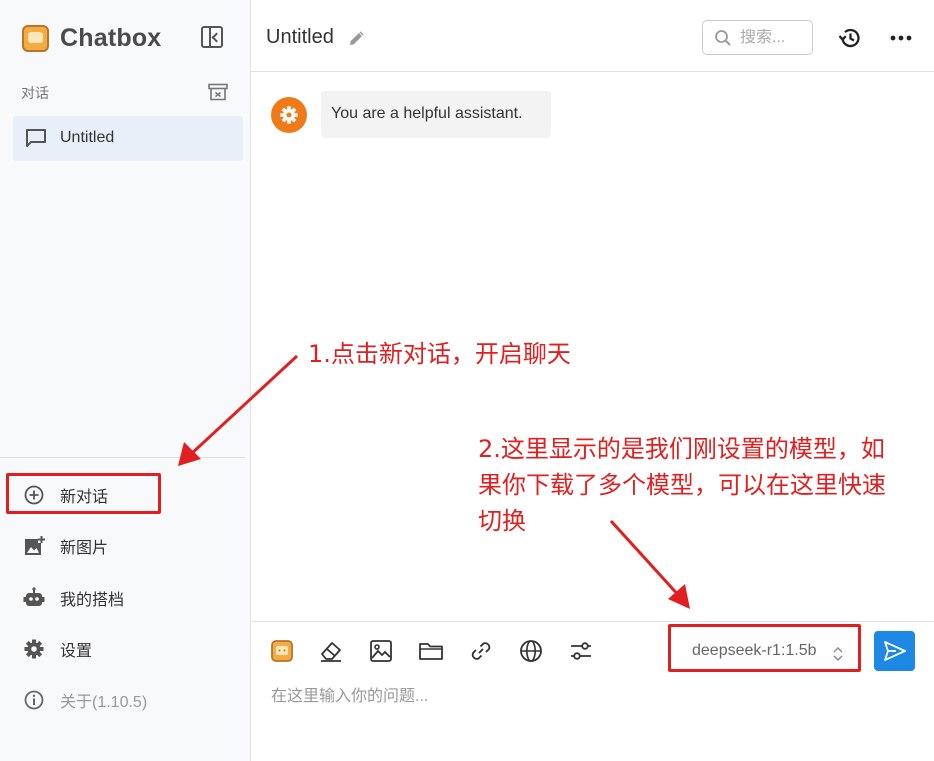 The image size is (934, 761). What do you see at coordinates (104, 702) in the screenshot?
I see `about-label: 关于(1.10.5)` at bounding box center [104, 702].